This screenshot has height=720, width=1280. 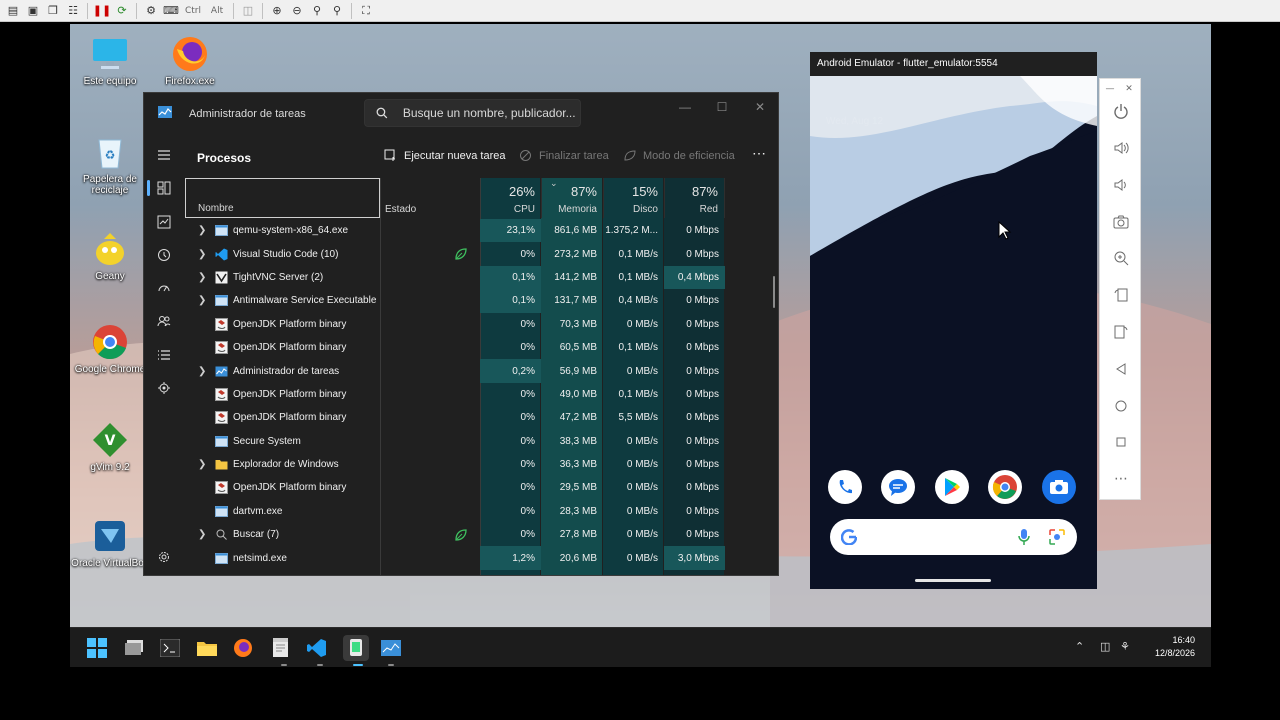 What do you see at coordinates (445, 155) in the screenshot?
I see `run-new-task-button: Ejecutar nueva tarea` at bounding box center [445, 155].